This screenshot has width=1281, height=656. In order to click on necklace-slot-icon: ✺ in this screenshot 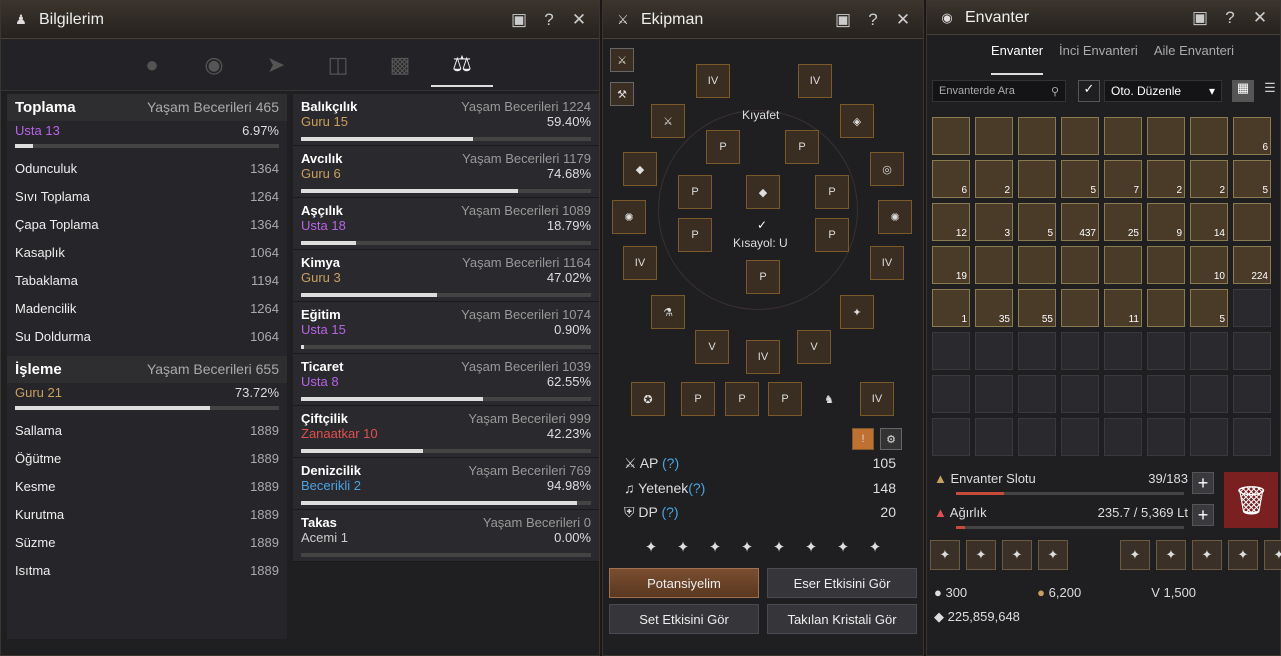, I will do `click(895, 217)`.